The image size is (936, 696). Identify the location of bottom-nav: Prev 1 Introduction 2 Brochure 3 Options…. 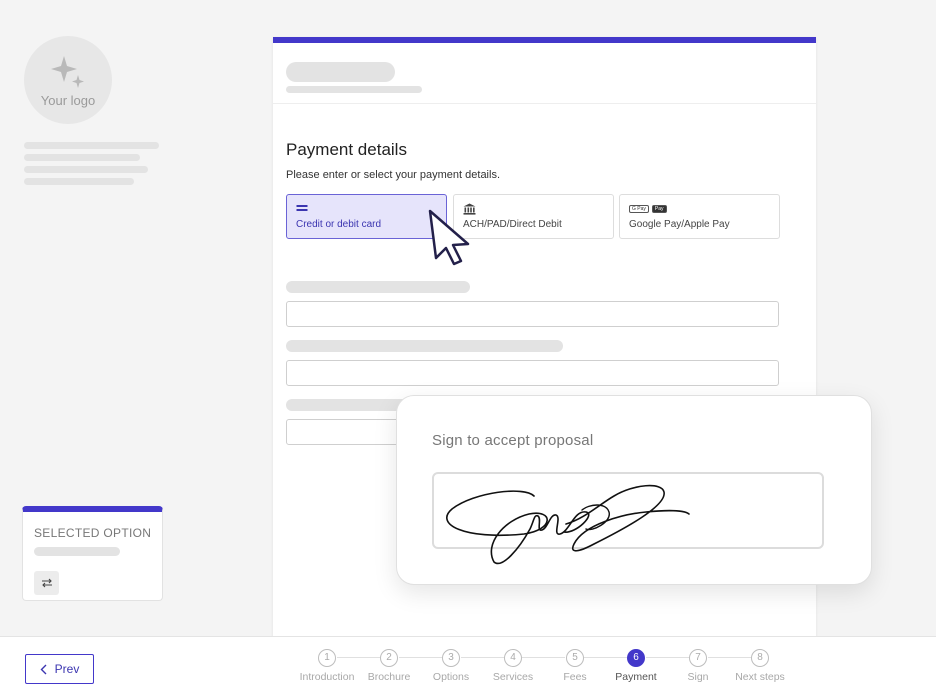
(468, 666).